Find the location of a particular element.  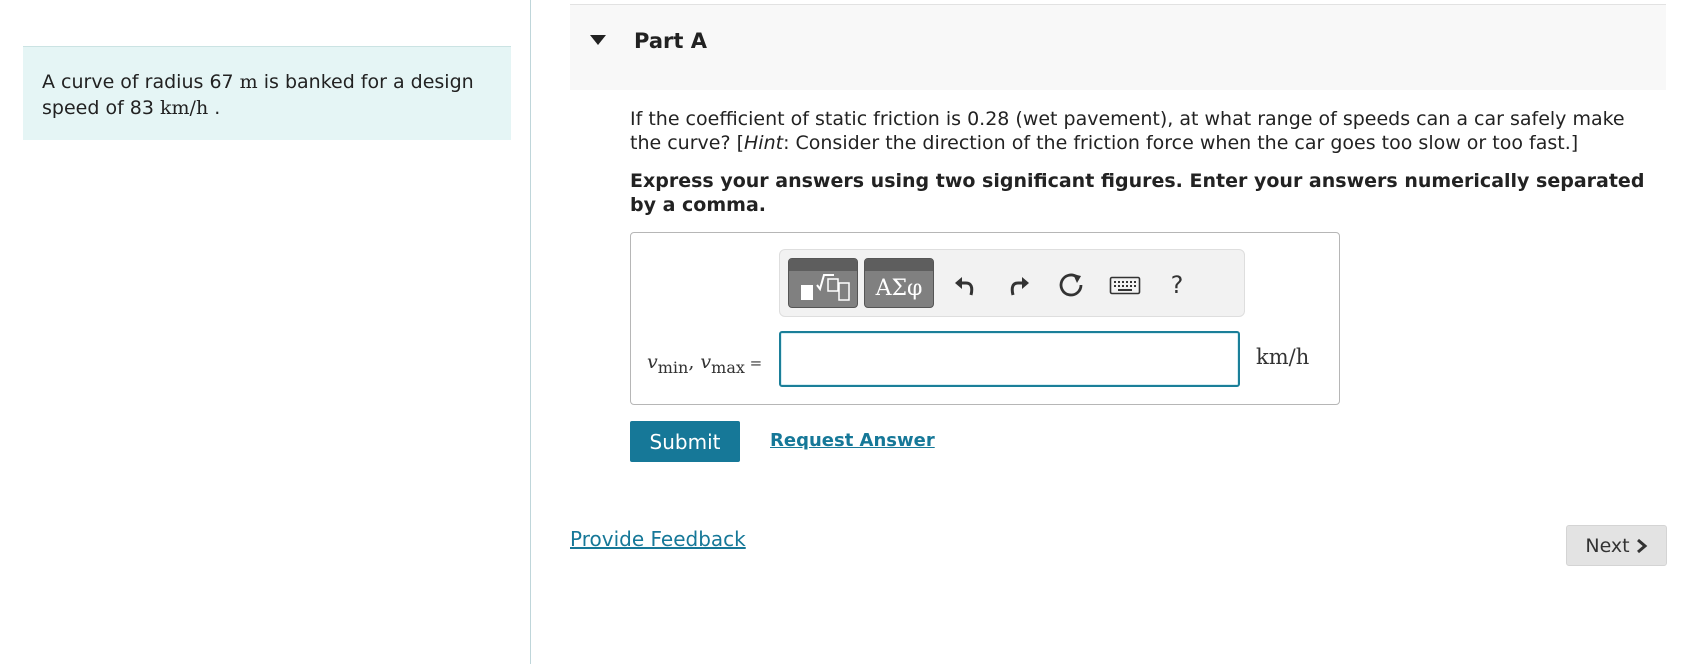

templates-button is located at coordinates (823, 283).